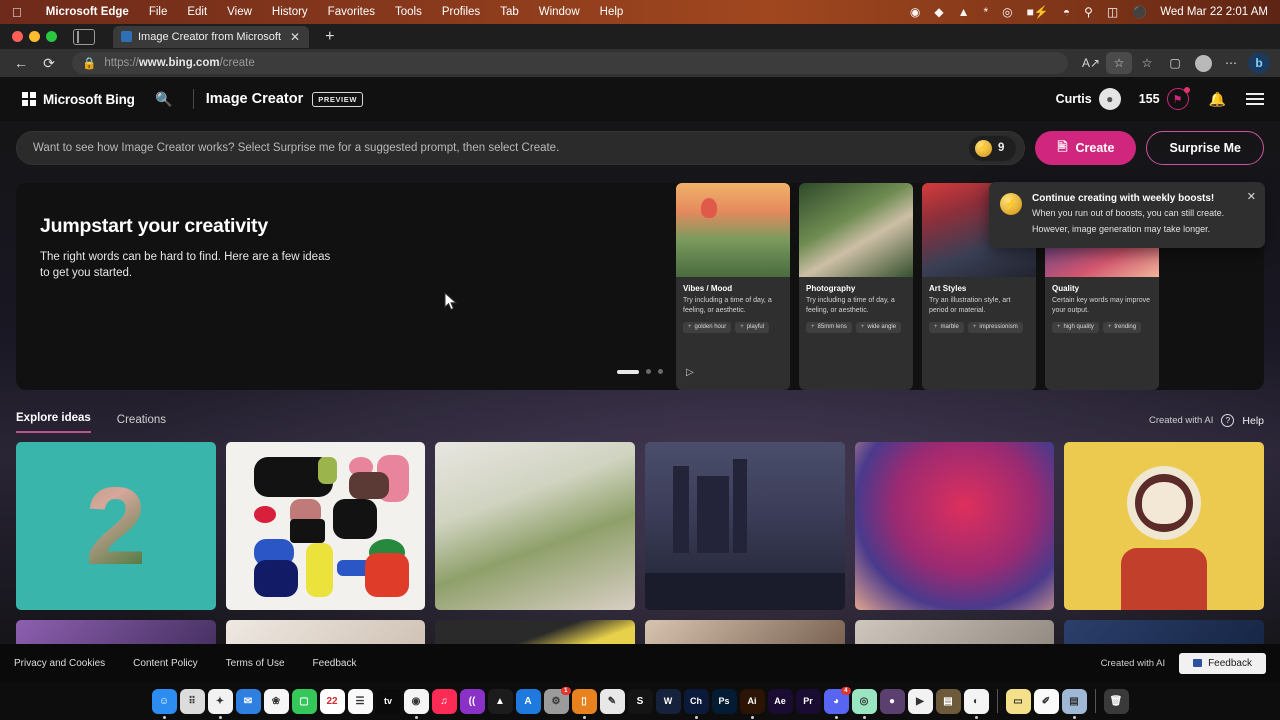 The width and height of the screenshot is (1280, 720). Describe the element at coordinates (559, 12) in the screenshot. I see `menu-item-window: Window` at that location.